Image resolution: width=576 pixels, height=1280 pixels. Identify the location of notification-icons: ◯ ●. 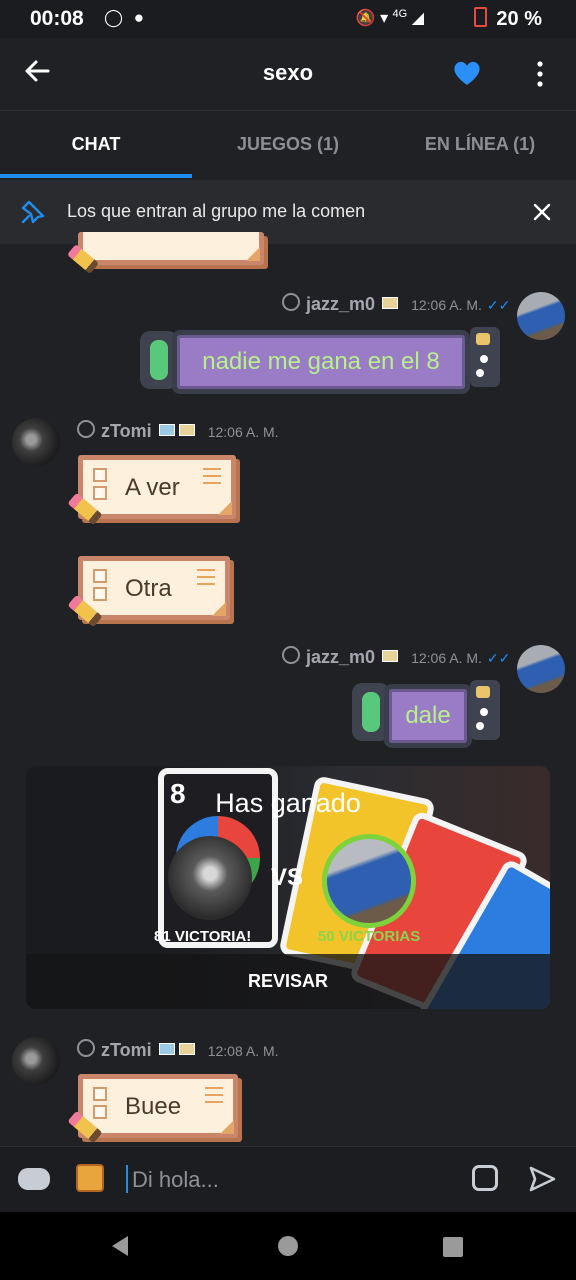
(124, 18).